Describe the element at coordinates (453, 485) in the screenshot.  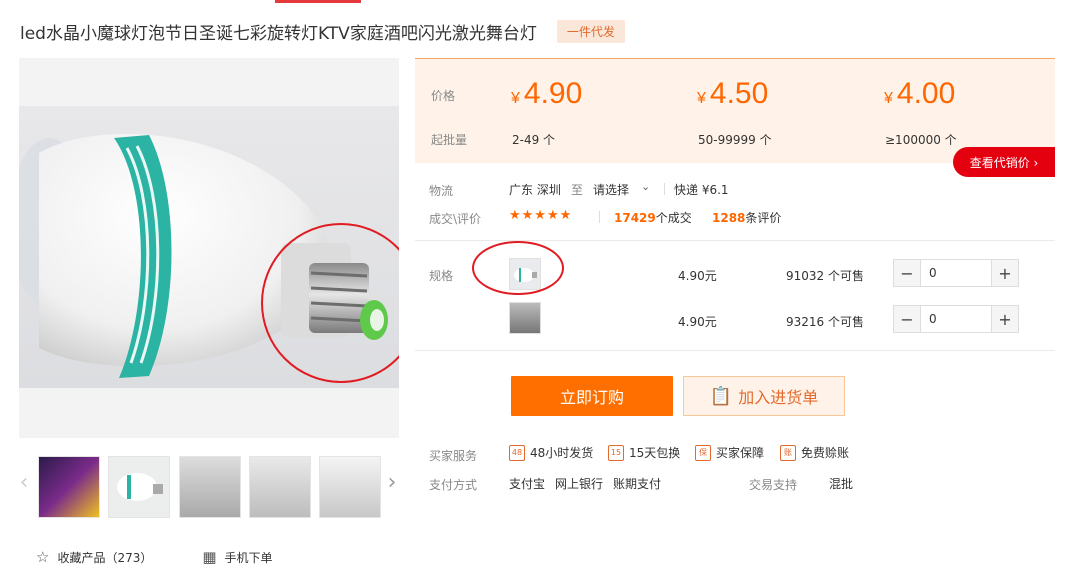
I see `payment-label: 支付方式` at that location.